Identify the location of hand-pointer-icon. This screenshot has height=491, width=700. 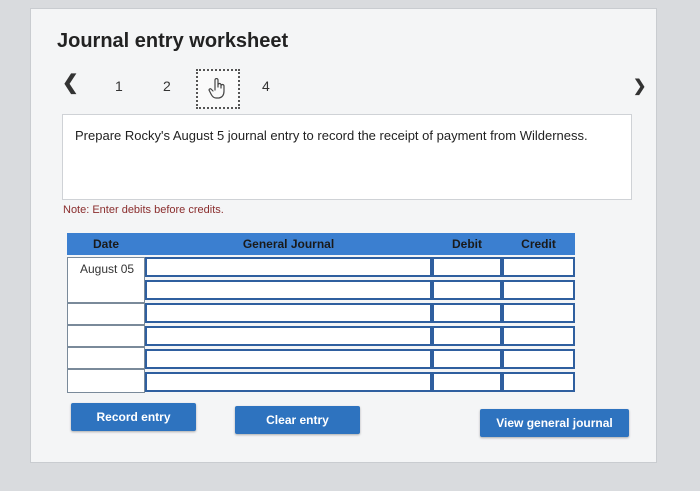
(216, 88).